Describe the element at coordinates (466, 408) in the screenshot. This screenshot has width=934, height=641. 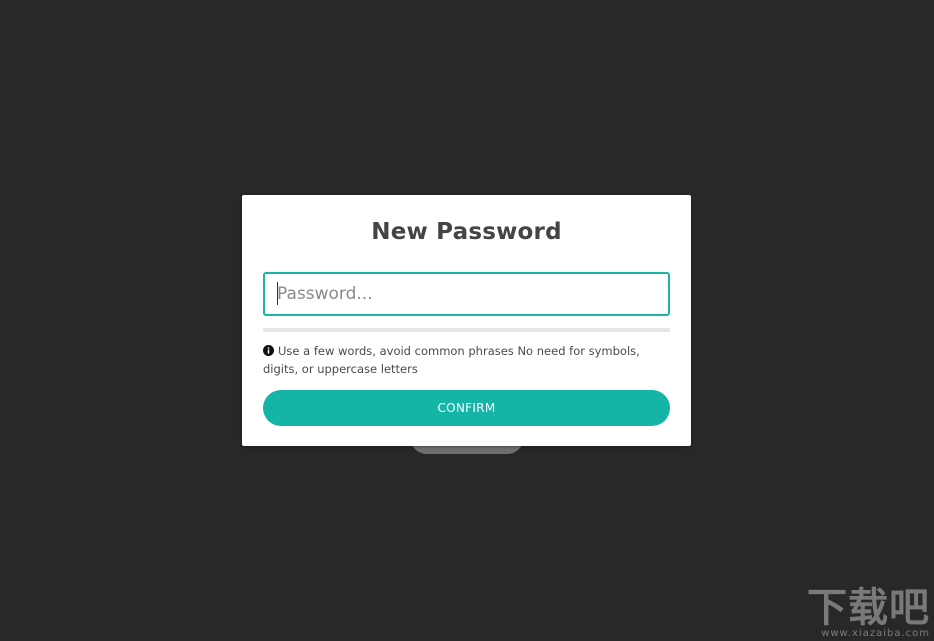
I see `confirm-button: CONFIRM` at that location.